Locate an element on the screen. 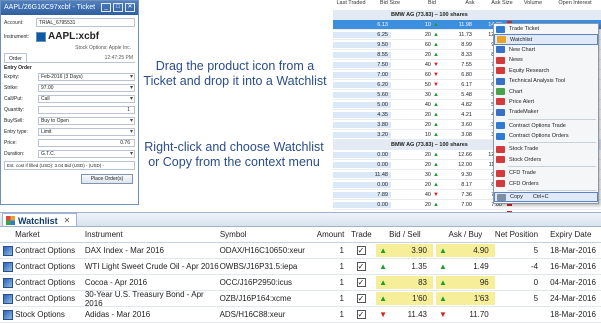 This screenshot has height=323, width=601. ticket-field: Buy/Sell: Buy to Open is located at coordinates (69, 121).